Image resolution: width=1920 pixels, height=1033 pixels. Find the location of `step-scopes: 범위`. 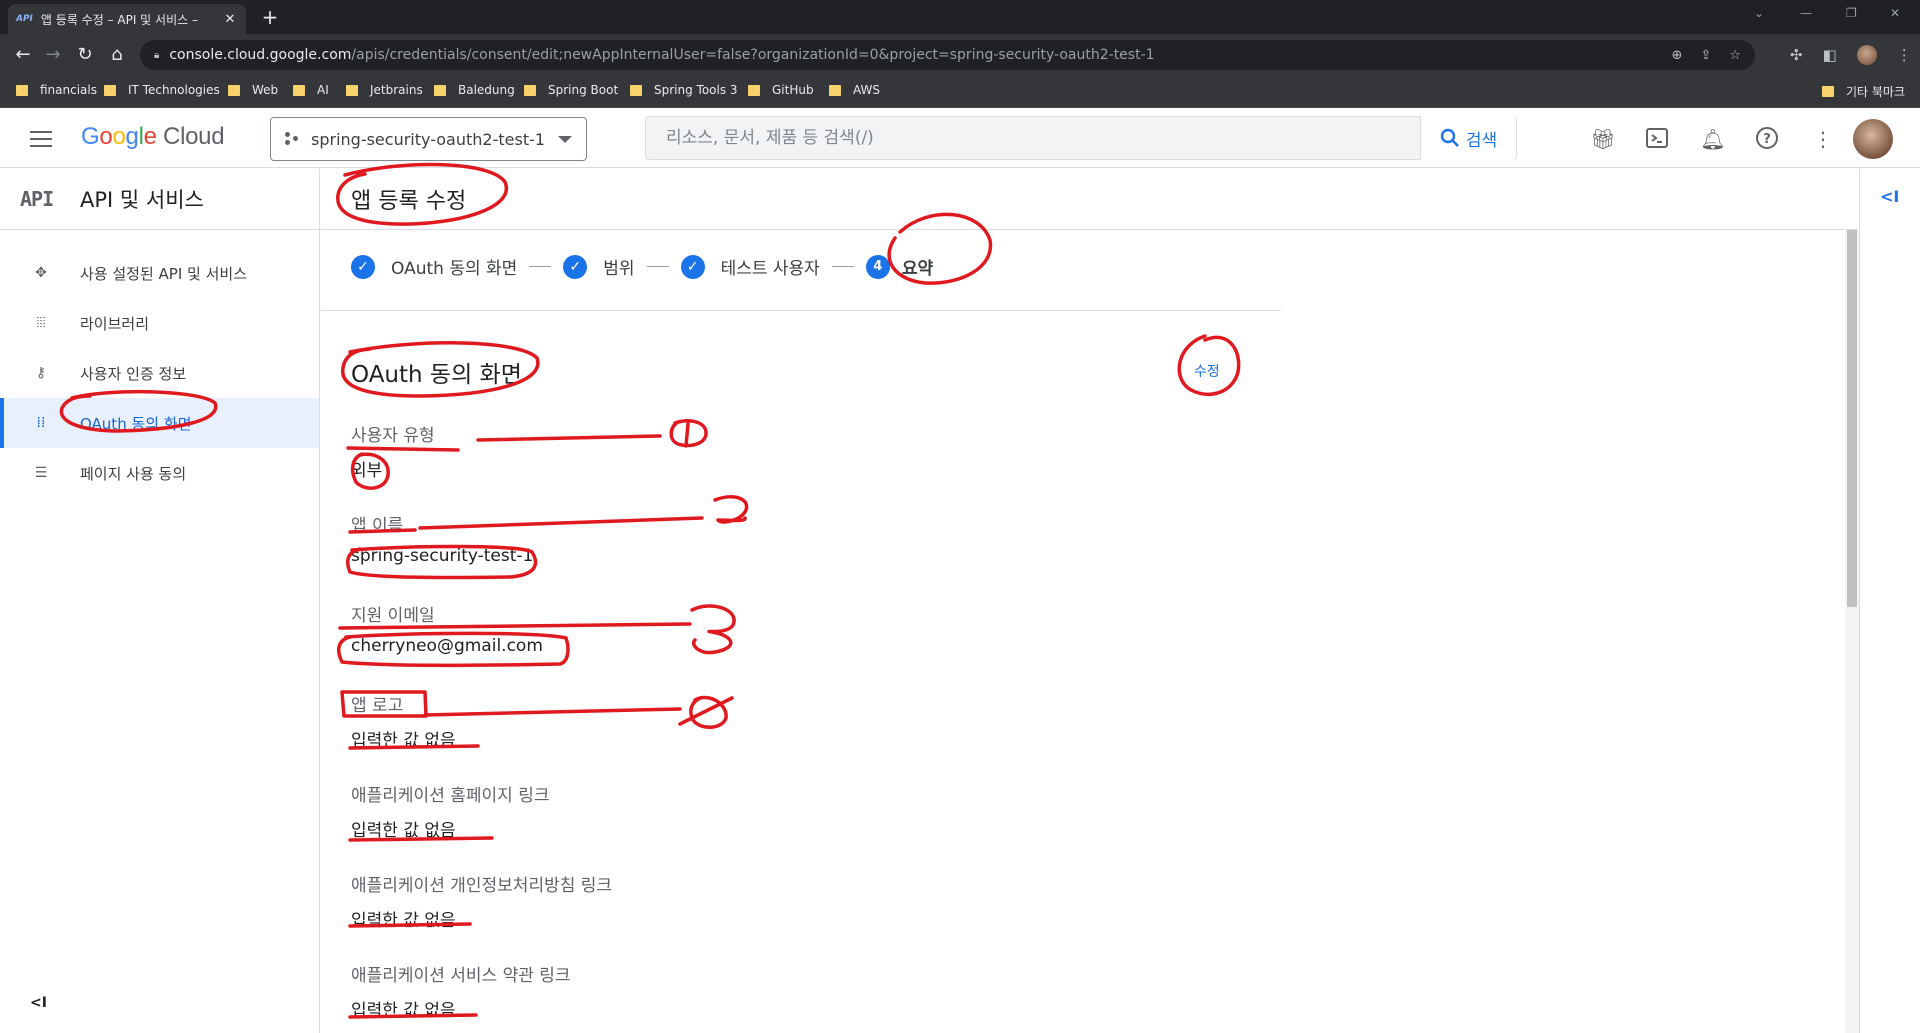

step-scopes: 범위 is located at coordinates (618, 266).